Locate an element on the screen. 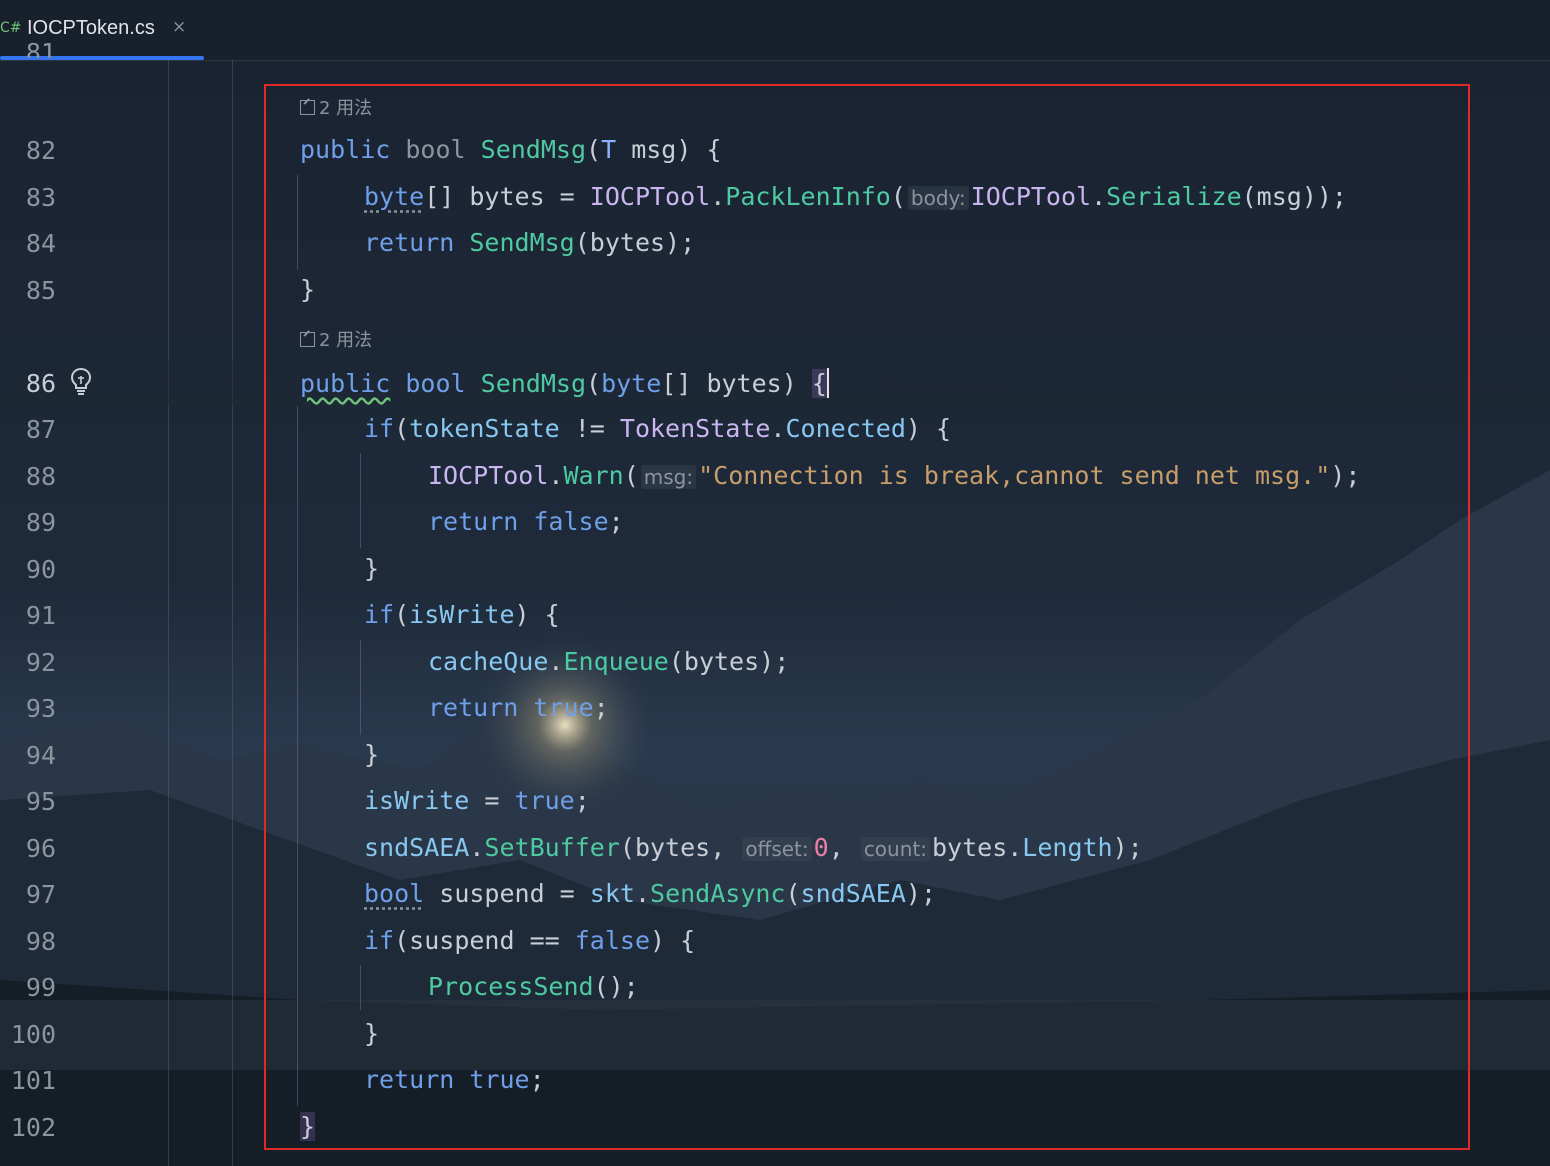 This screenshot has height=1166, width=1550. line-number: 89 is located at coordinates (40, 522).